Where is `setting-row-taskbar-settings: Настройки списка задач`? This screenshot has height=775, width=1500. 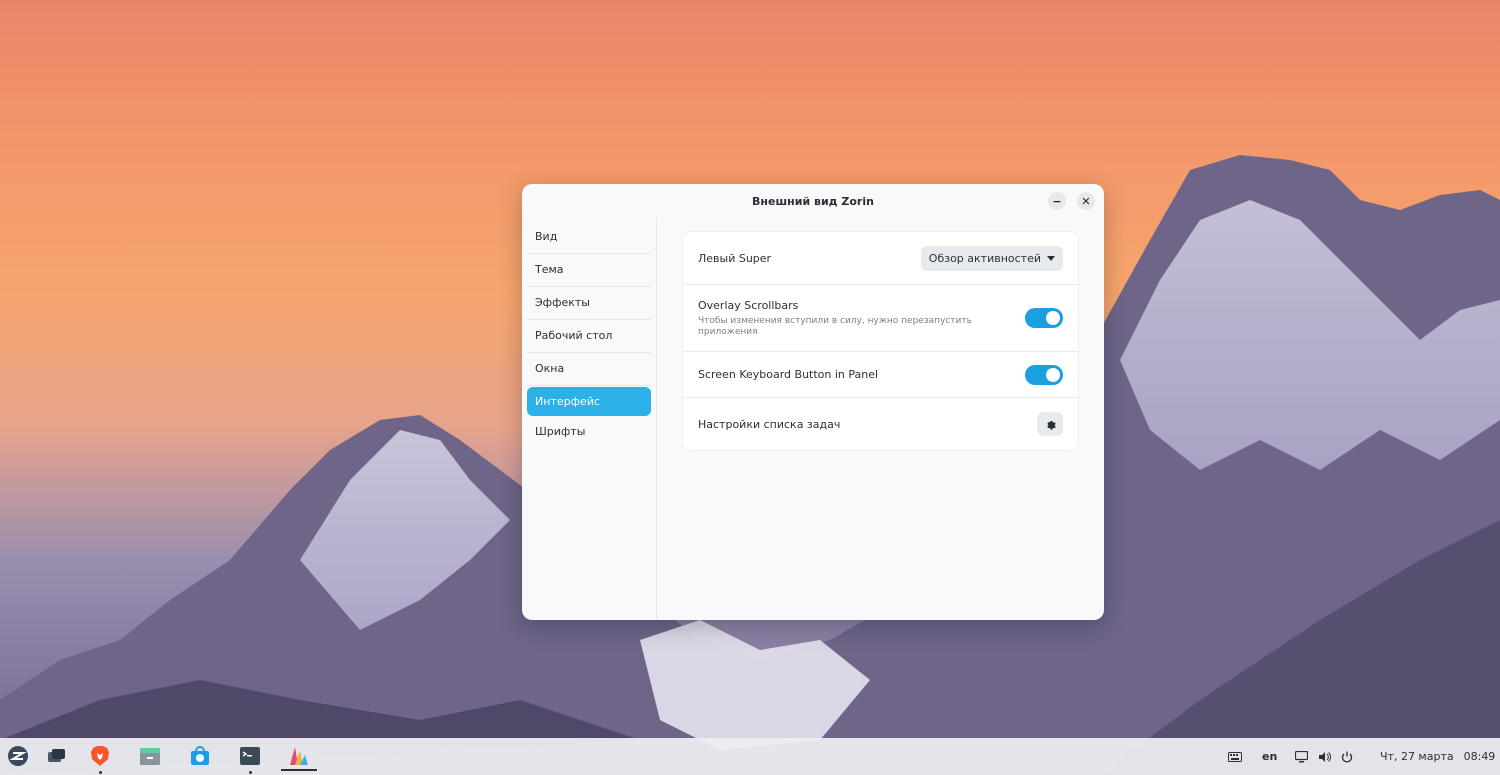 setting-row-taskbar-settings: Настройки списка задач is located at coordinates (880, 424).